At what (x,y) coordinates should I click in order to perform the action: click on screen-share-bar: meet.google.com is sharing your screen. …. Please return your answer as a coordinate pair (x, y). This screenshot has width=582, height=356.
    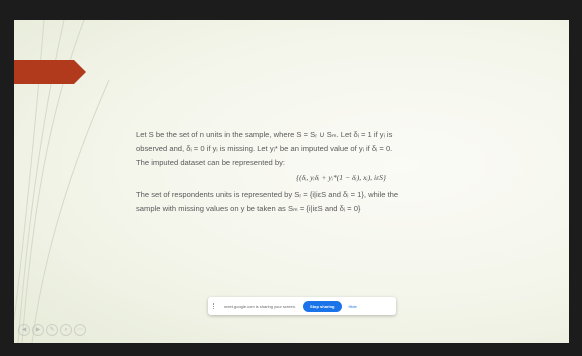
    Looking at the image, I should click on (302, 306).